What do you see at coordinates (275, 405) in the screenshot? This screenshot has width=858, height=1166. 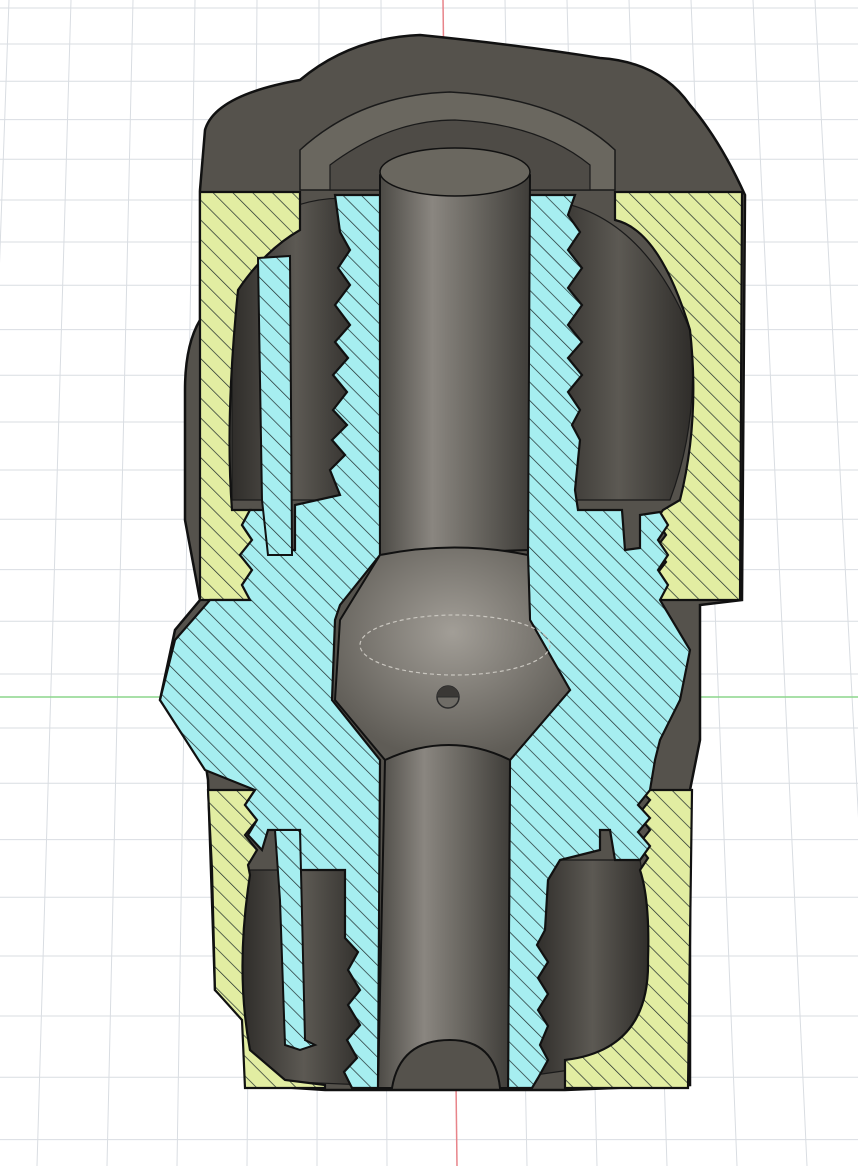 I see `inner-sleeve-upper-left` at bounding box center [275, 405].